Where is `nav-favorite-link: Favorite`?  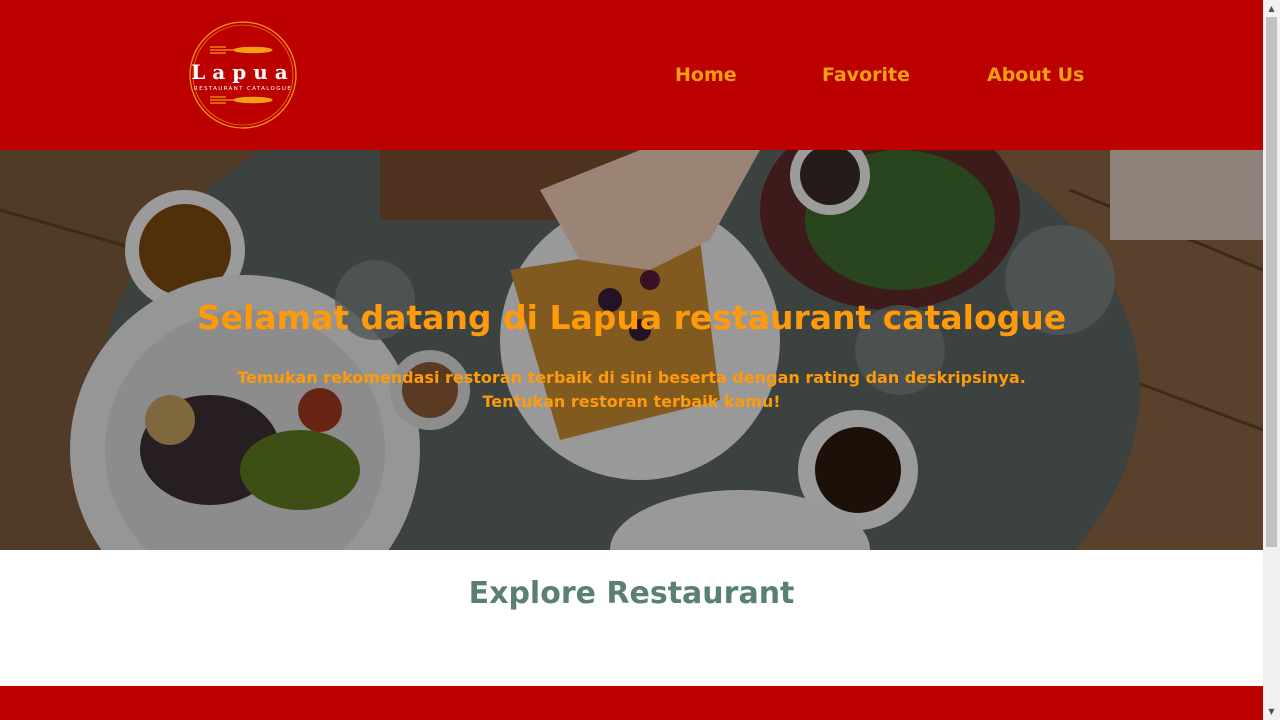
nav-favorite-link: Favorite is located at coordinates (866, 75).